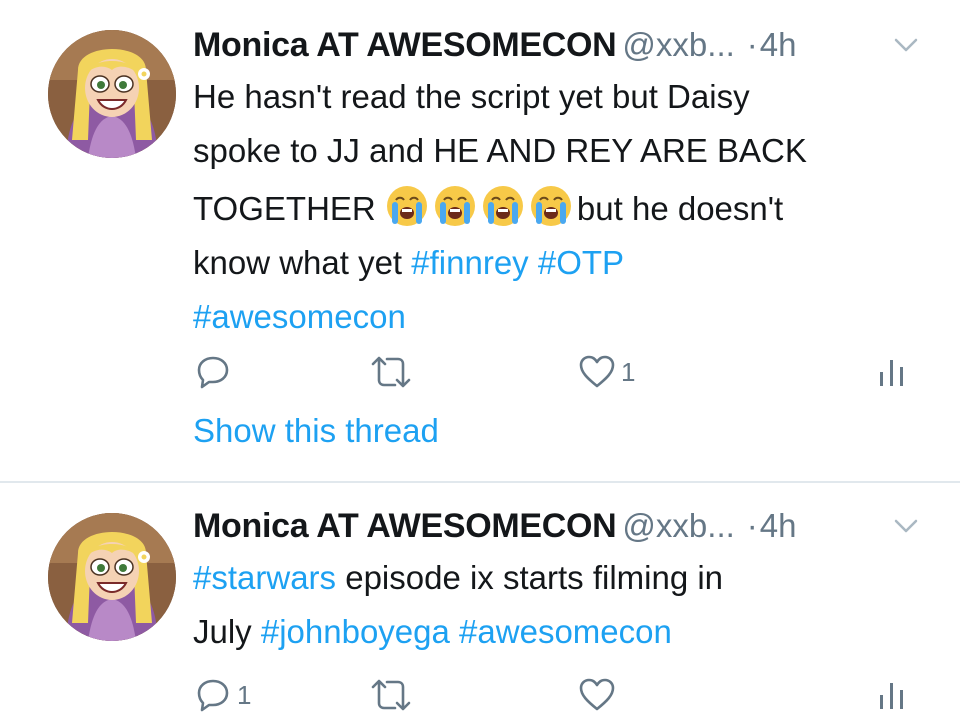 This screenshot has height=723, width=960. I want to click on tweet-line: TOGETHER but he doesn't, so click(563, 209).